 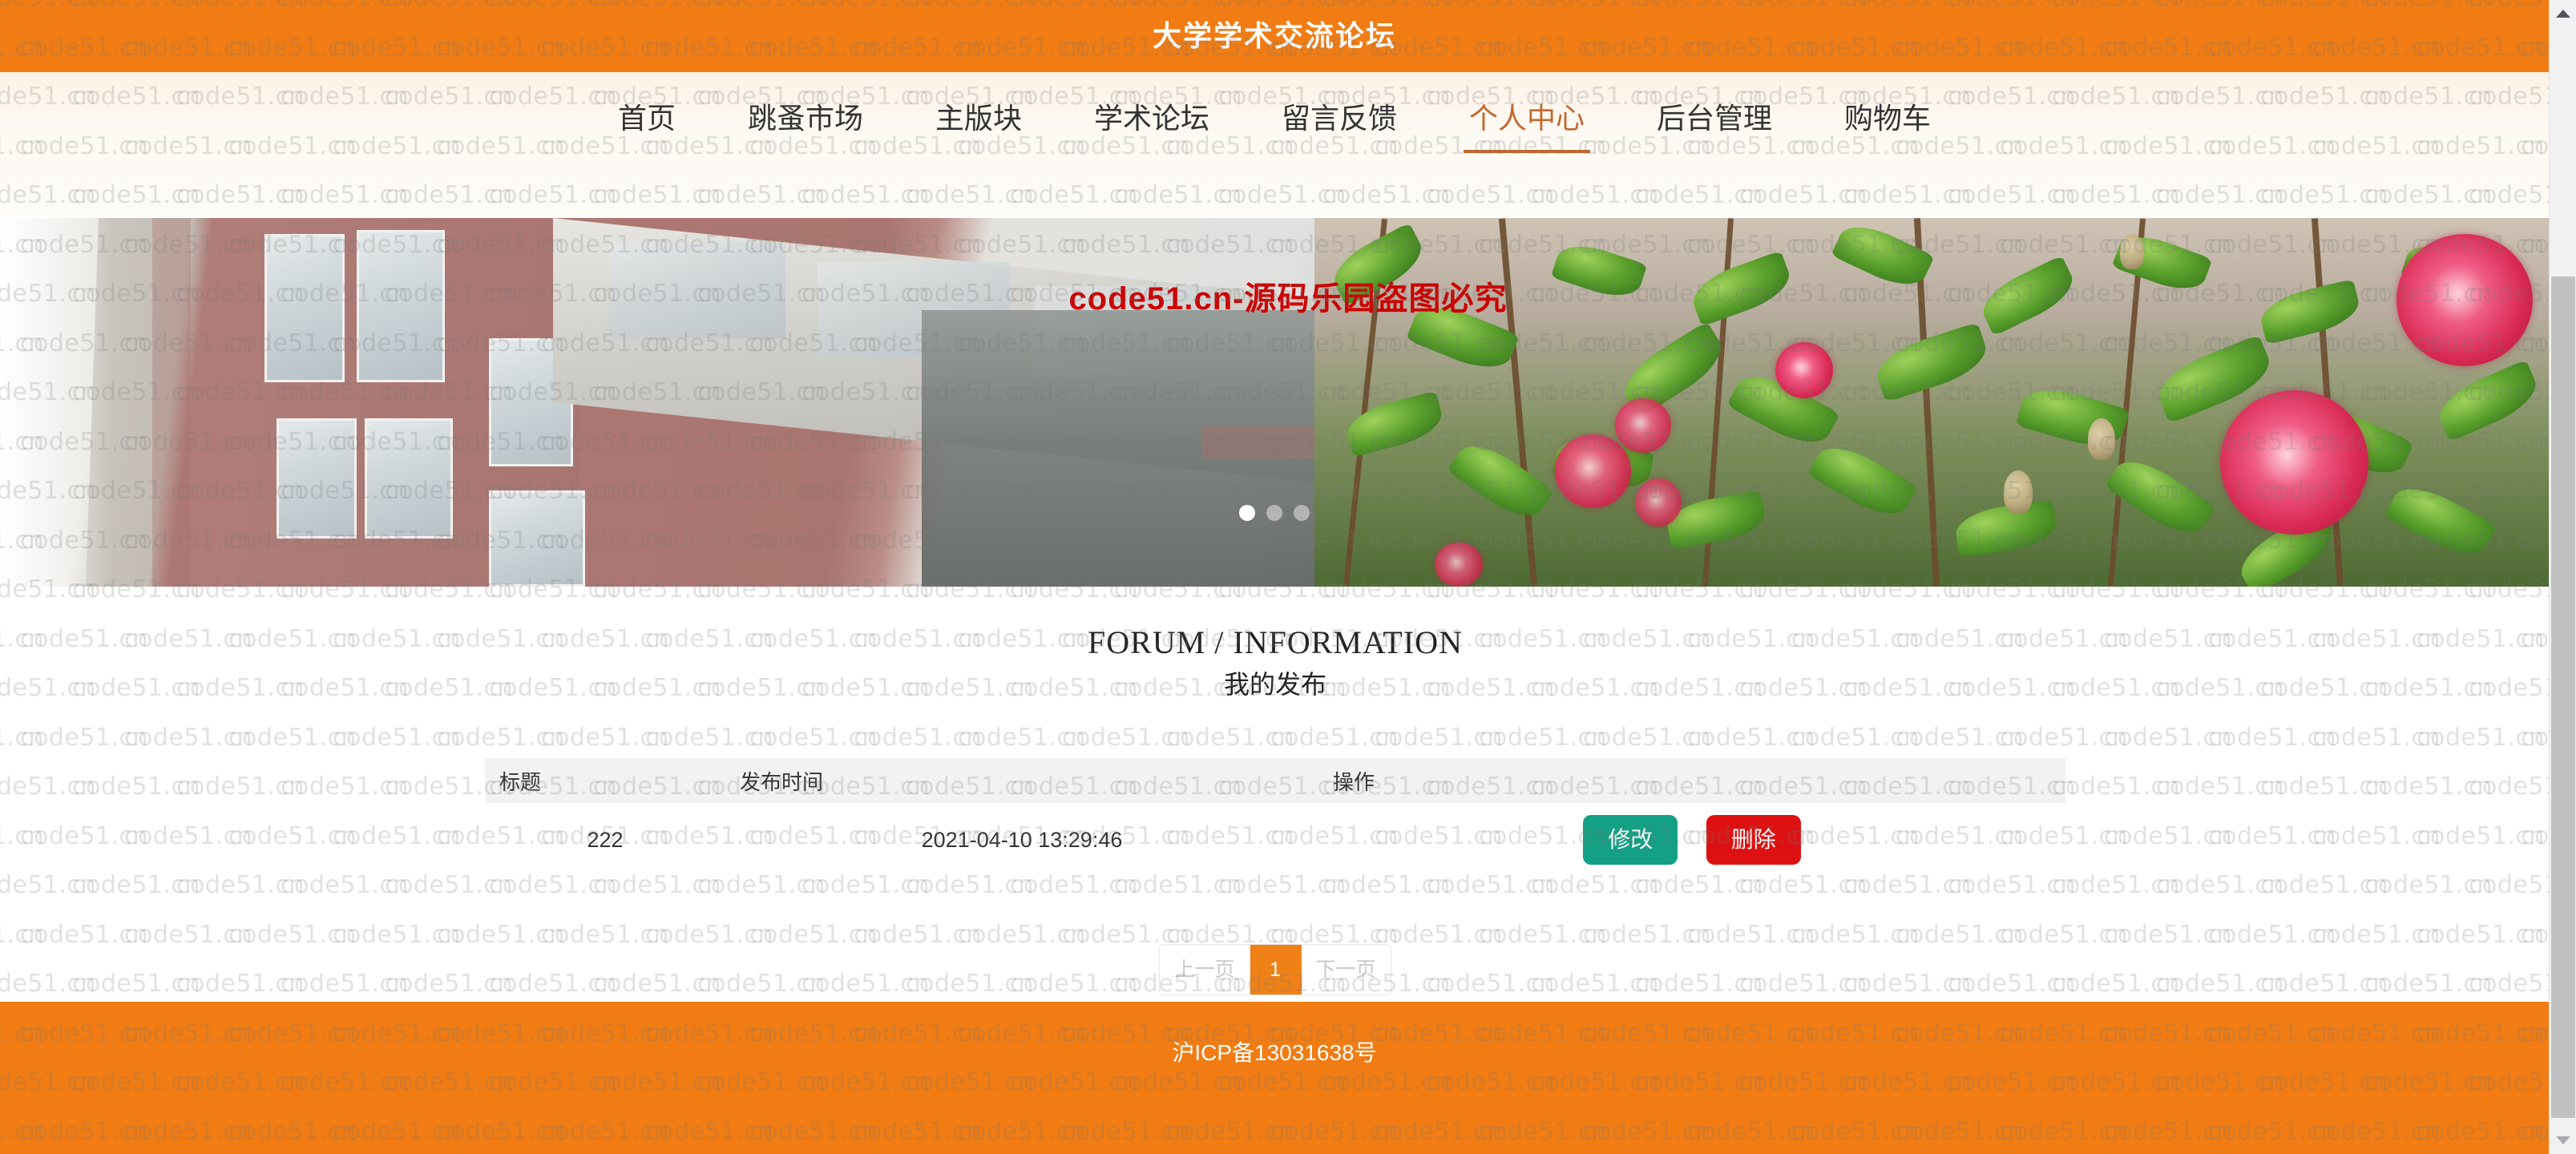 I want to click on carousel-indicators, so click(x=1274, y=513).